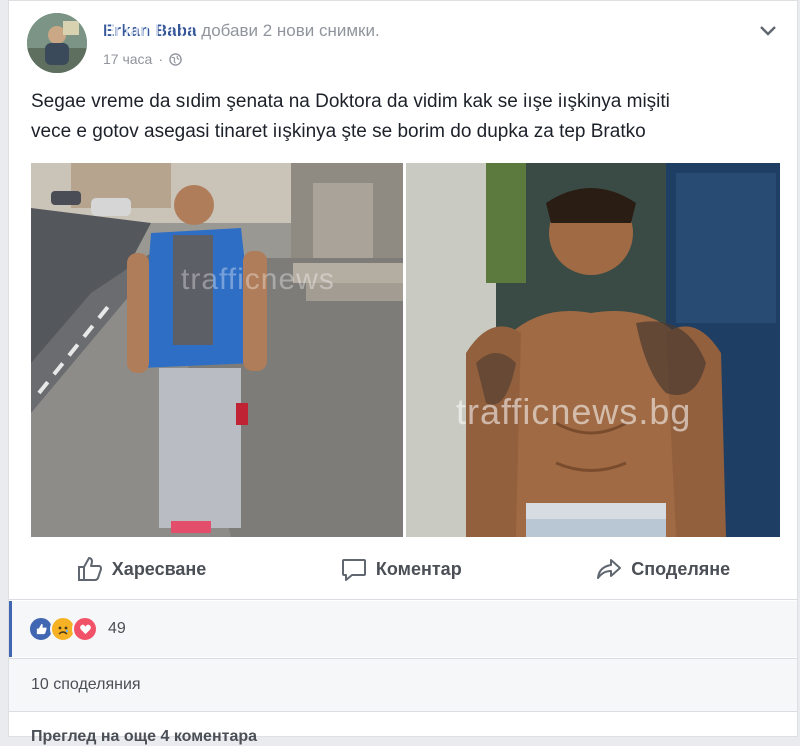  What do you see at coordinates (150, 31) in the screenshot?
I see `author-name: Erkan Baba` at bounding box center [150, 31].